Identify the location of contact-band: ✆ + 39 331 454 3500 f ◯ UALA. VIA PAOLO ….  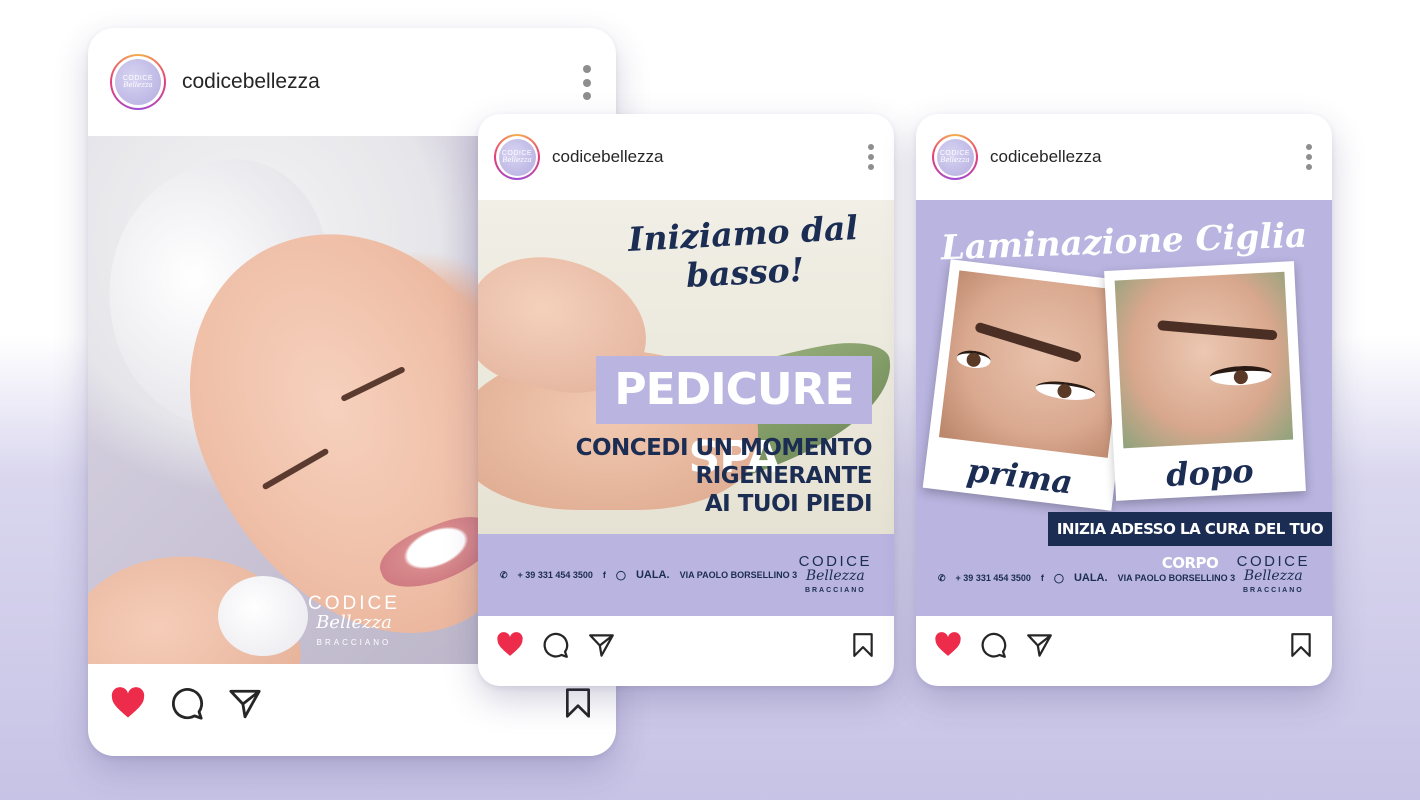
(686, 575).